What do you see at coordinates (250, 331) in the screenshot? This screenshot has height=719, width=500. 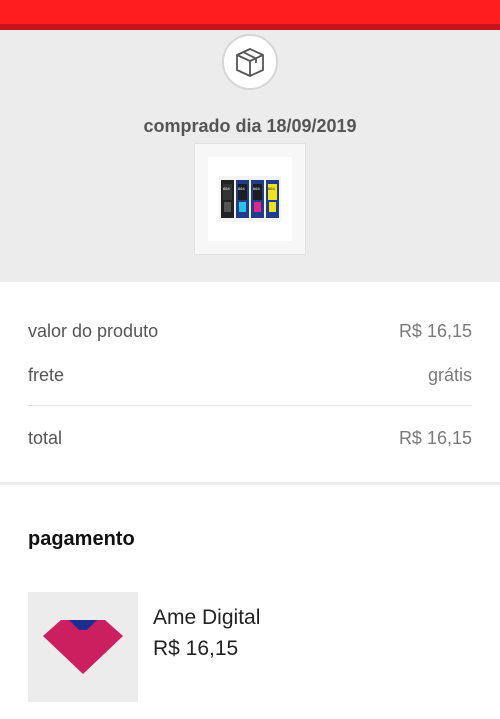 I see `product-value-row: valor do produto R$ 16,15` at bounding box center [250, 331].